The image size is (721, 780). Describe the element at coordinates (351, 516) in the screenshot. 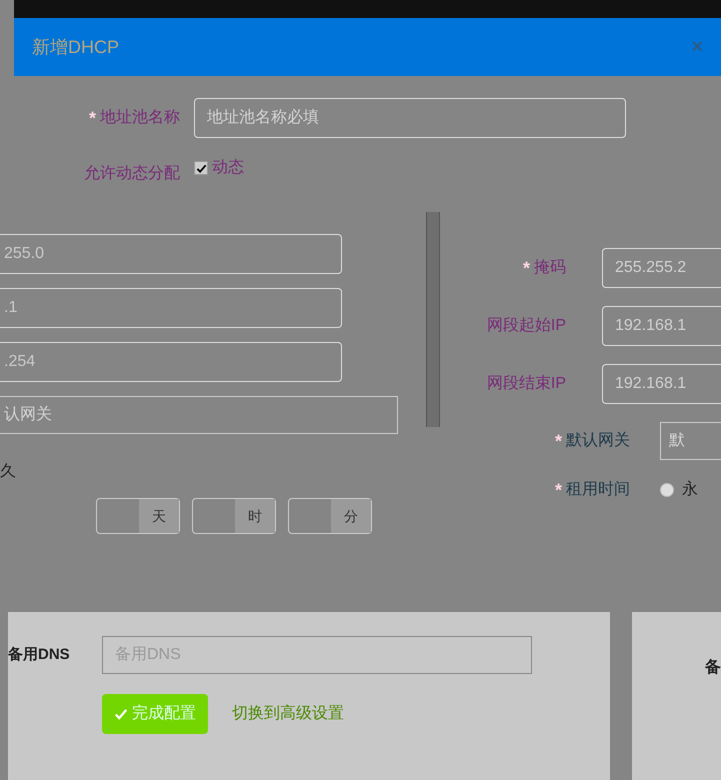

I see `unit-addon: 分` at that location.